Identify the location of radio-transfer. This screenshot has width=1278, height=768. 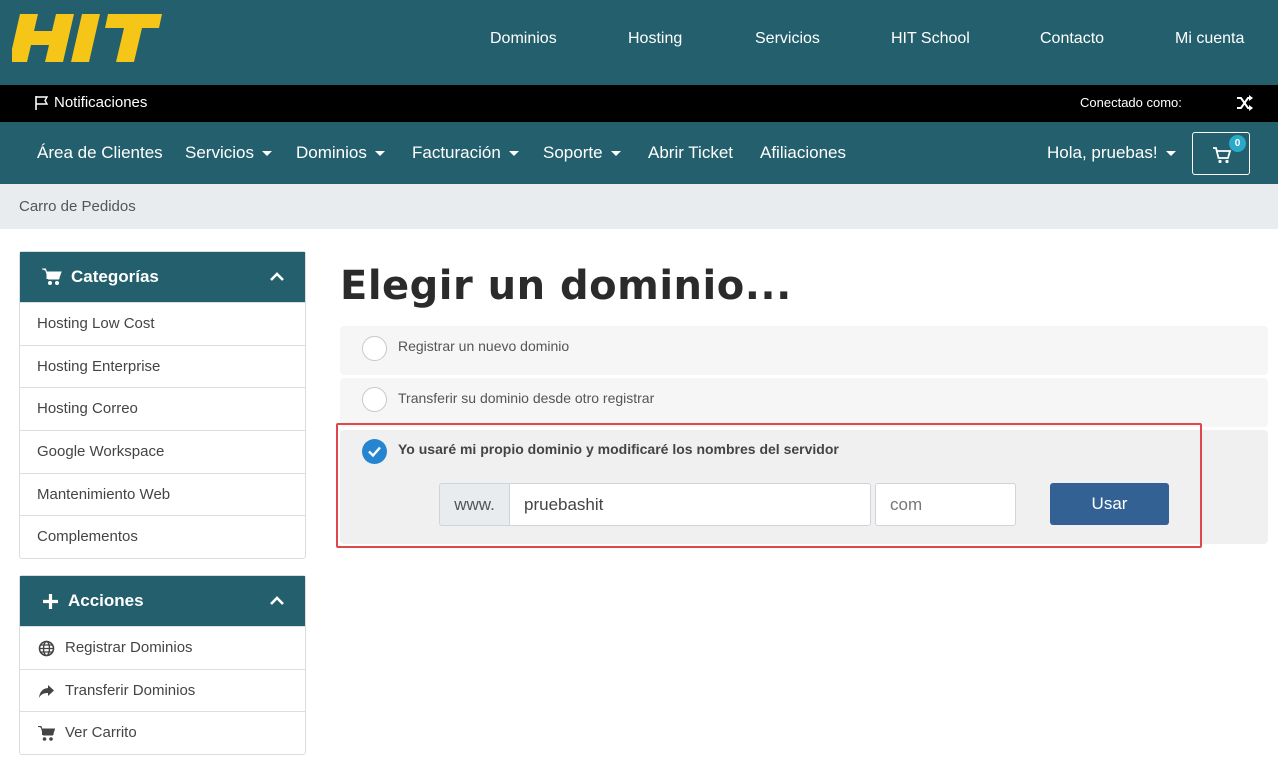
(374, 399).